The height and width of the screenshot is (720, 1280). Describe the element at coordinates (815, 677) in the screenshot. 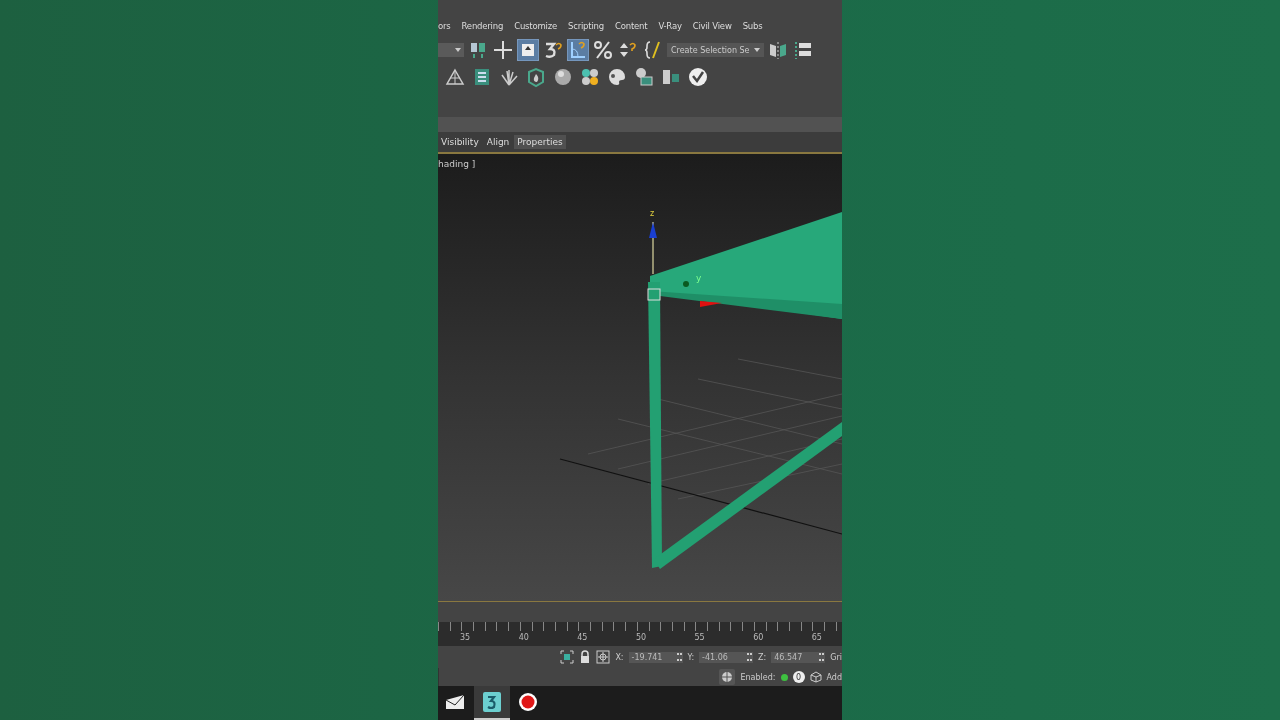

I see `cube-icon` at that location.